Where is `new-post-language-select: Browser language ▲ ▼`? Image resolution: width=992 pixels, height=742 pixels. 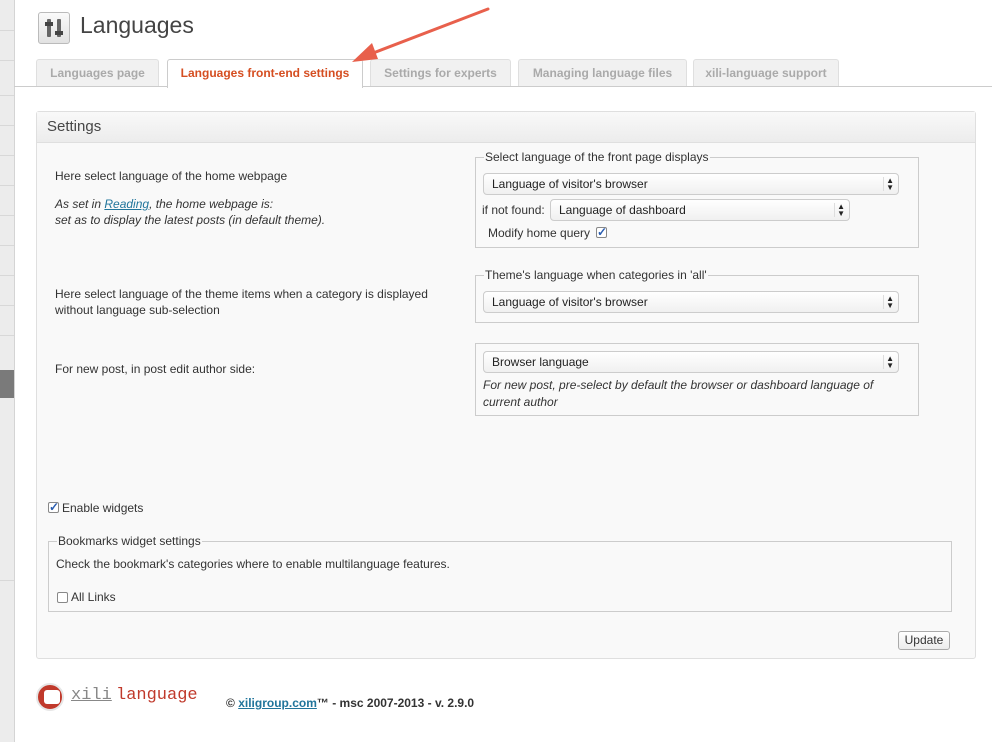 new-post-language-select: Browser language ▲ ▼ is located at coordinates (691, 362).